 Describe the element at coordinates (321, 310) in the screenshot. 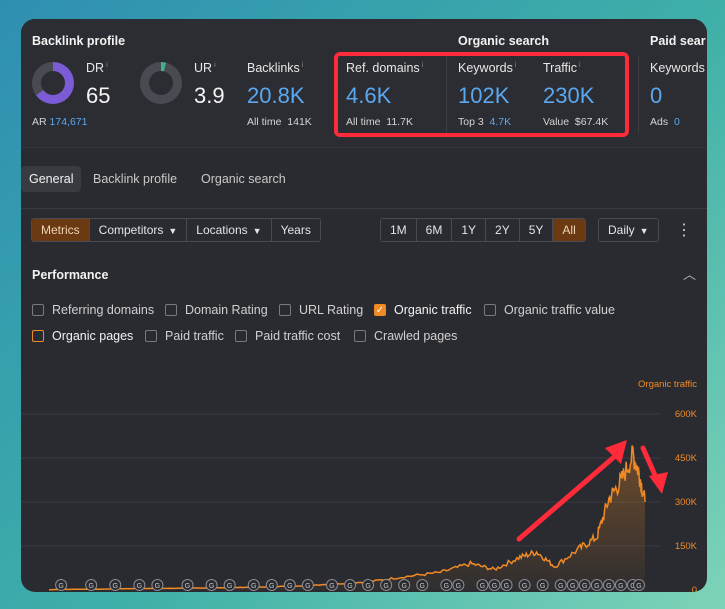

I see `checkbox-url-rating: URL Rating` at that location.